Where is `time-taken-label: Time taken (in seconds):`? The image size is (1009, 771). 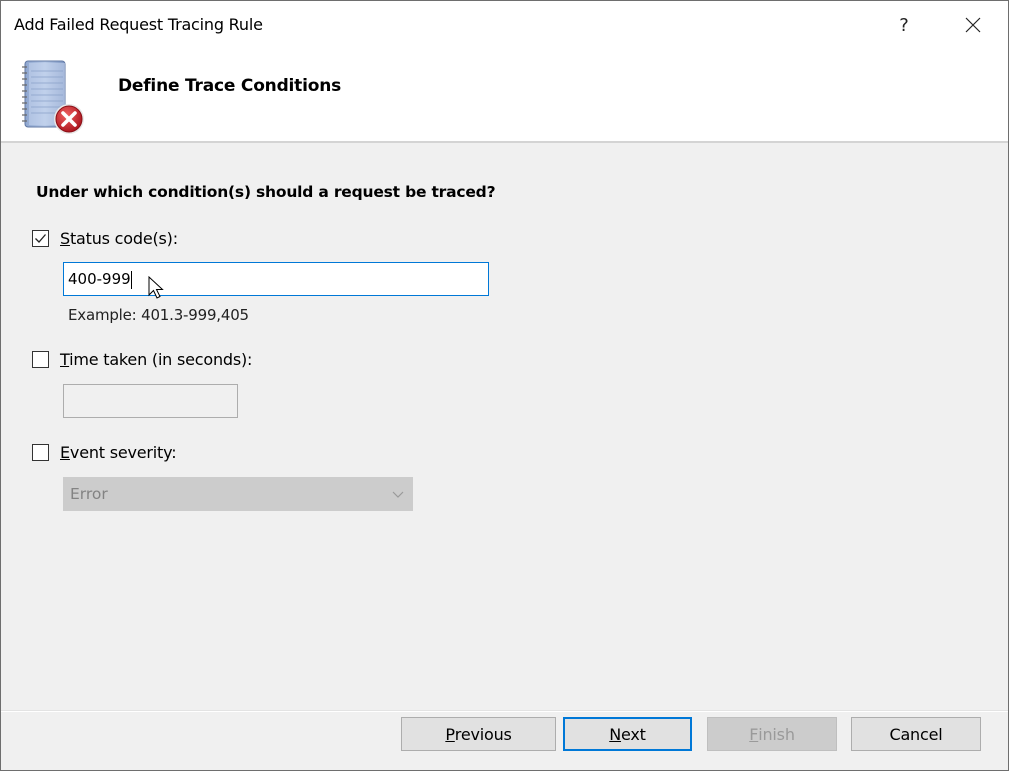 time-taken-label: Time taken (in seconds): is located at coordinates (156, 359).